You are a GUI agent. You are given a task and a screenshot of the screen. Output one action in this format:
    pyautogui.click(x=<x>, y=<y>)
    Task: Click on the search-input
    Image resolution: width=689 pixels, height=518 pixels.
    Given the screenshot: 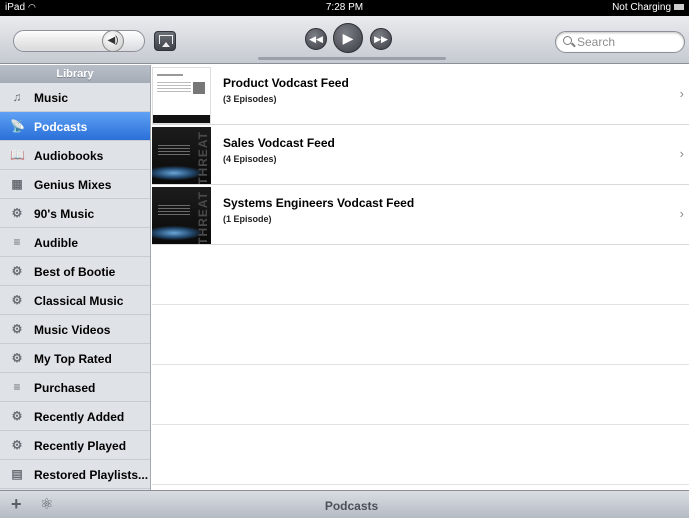 What is the action you would take?
    pyautogui.click(x=627, y=42)
    